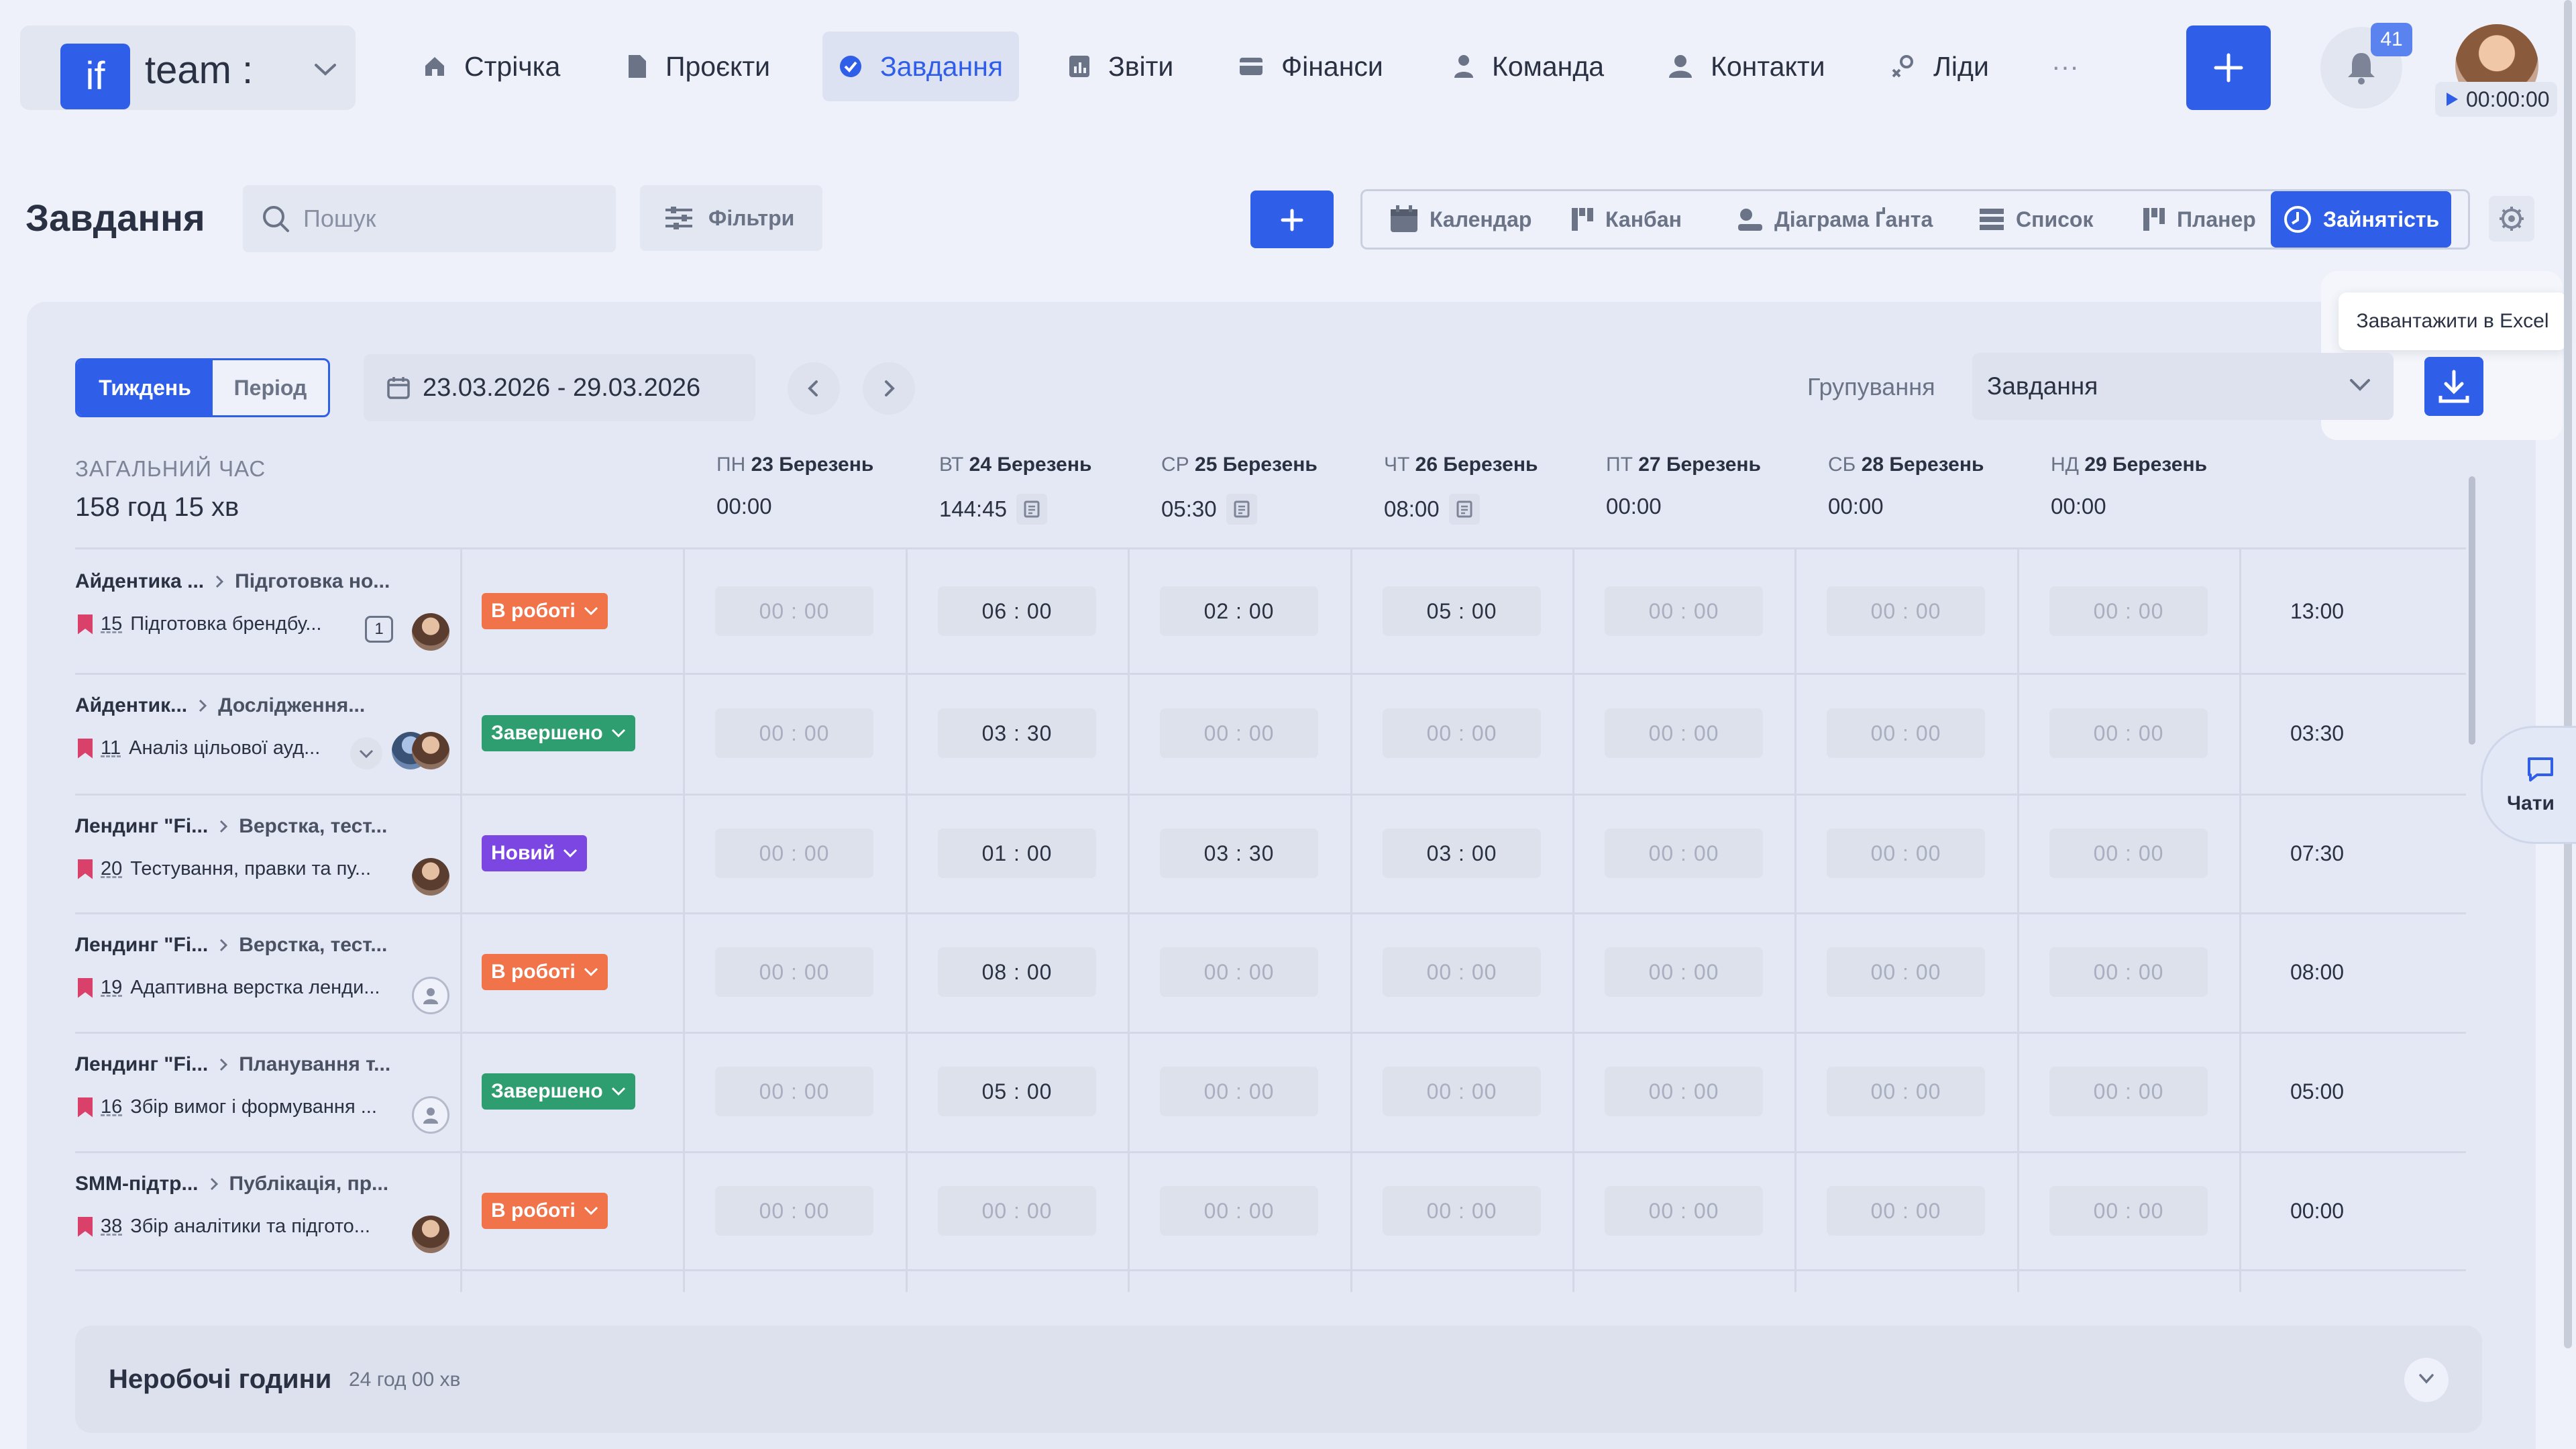 The image size is (2576, 1449). What do you see at coordinates (2528, 785) in the screenshot?
I see `chats-button: Чати` at bounding box center [2528, 785].